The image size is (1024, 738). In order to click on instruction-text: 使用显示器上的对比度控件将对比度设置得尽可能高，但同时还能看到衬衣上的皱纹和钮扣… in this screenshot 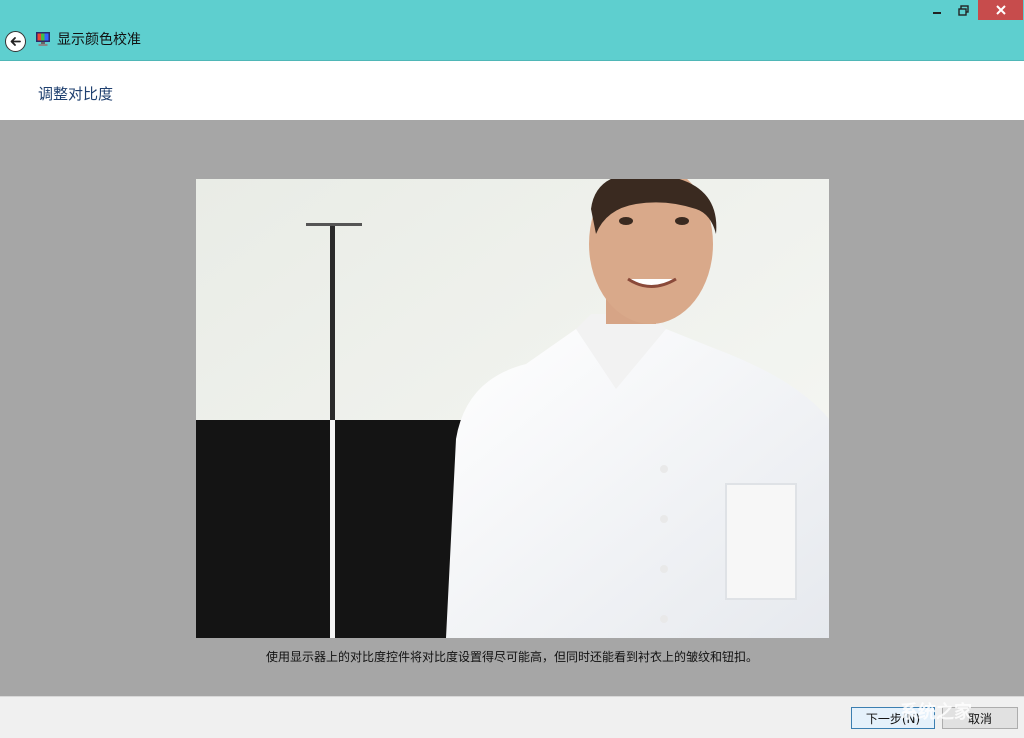, I will do `click(511, 657)`.